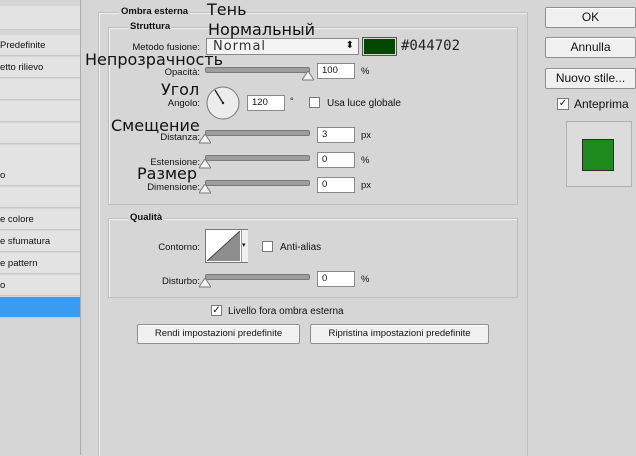  Describe the element at coordinates (431, 46) in the screenshot. I see `color-hex-label: #044702` at that location.